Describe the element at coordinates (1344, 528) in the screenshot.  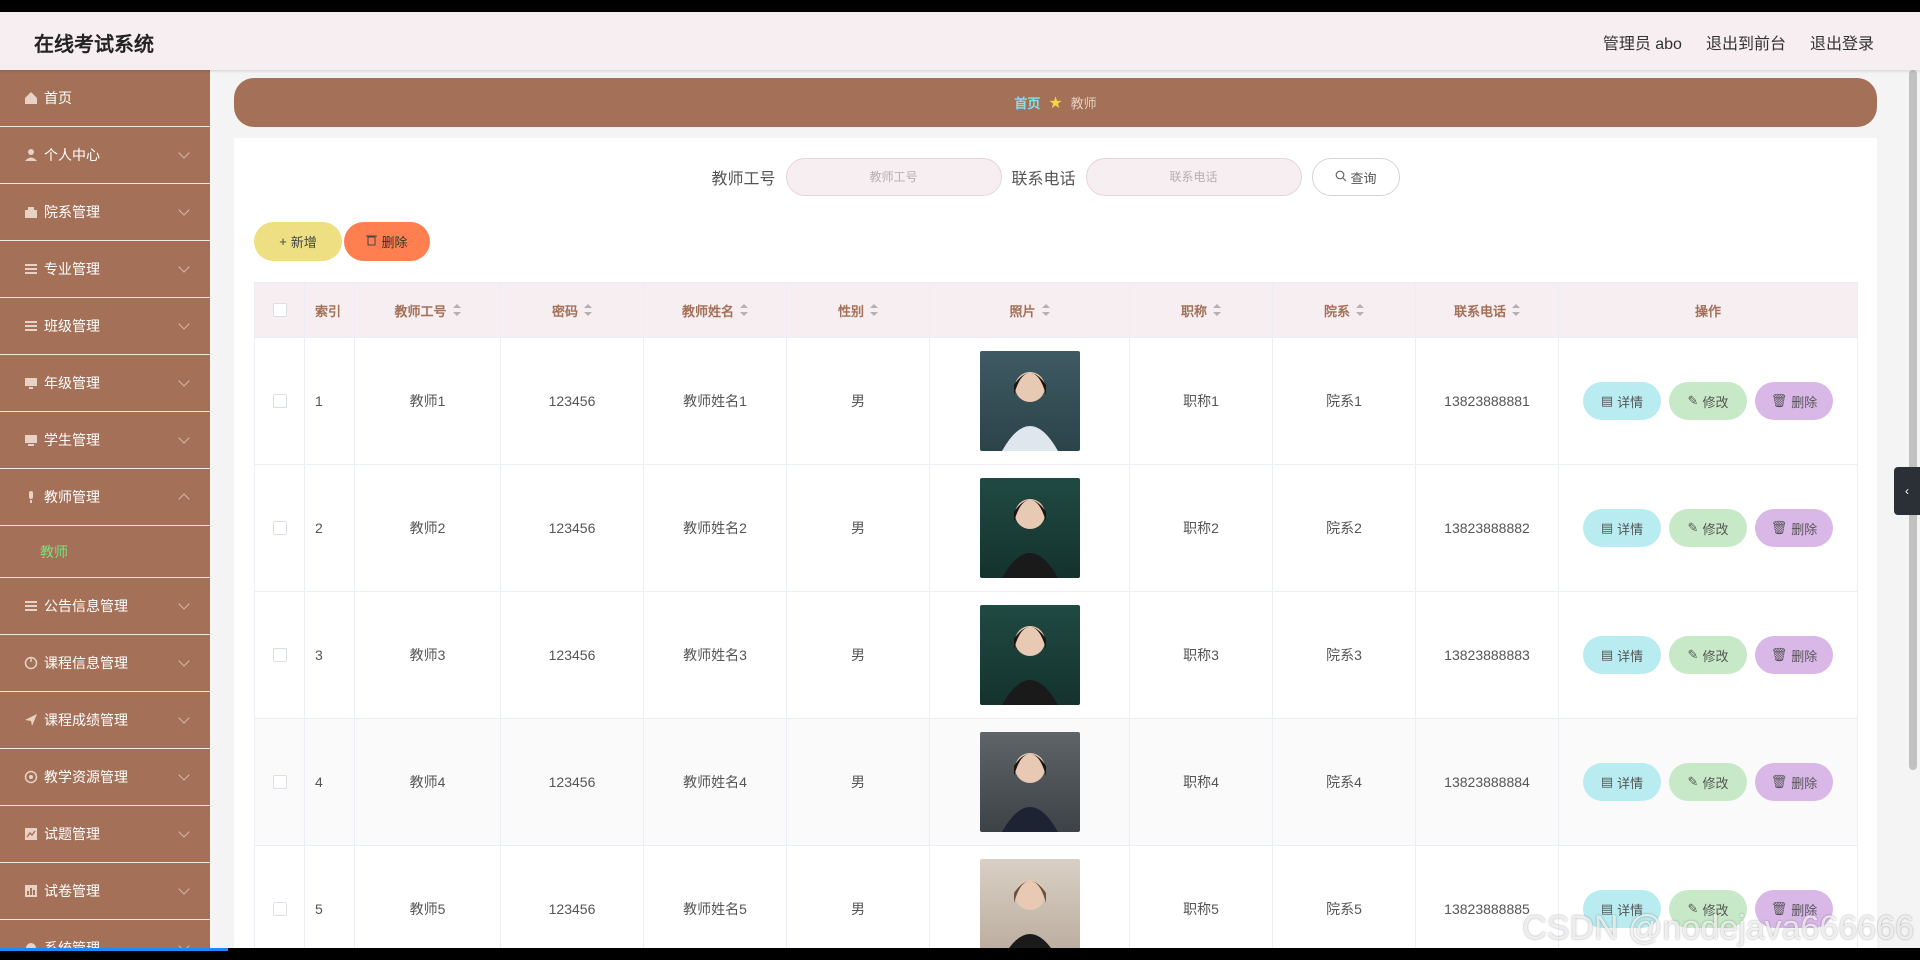
I see `cell-department: 院系2` at that location.